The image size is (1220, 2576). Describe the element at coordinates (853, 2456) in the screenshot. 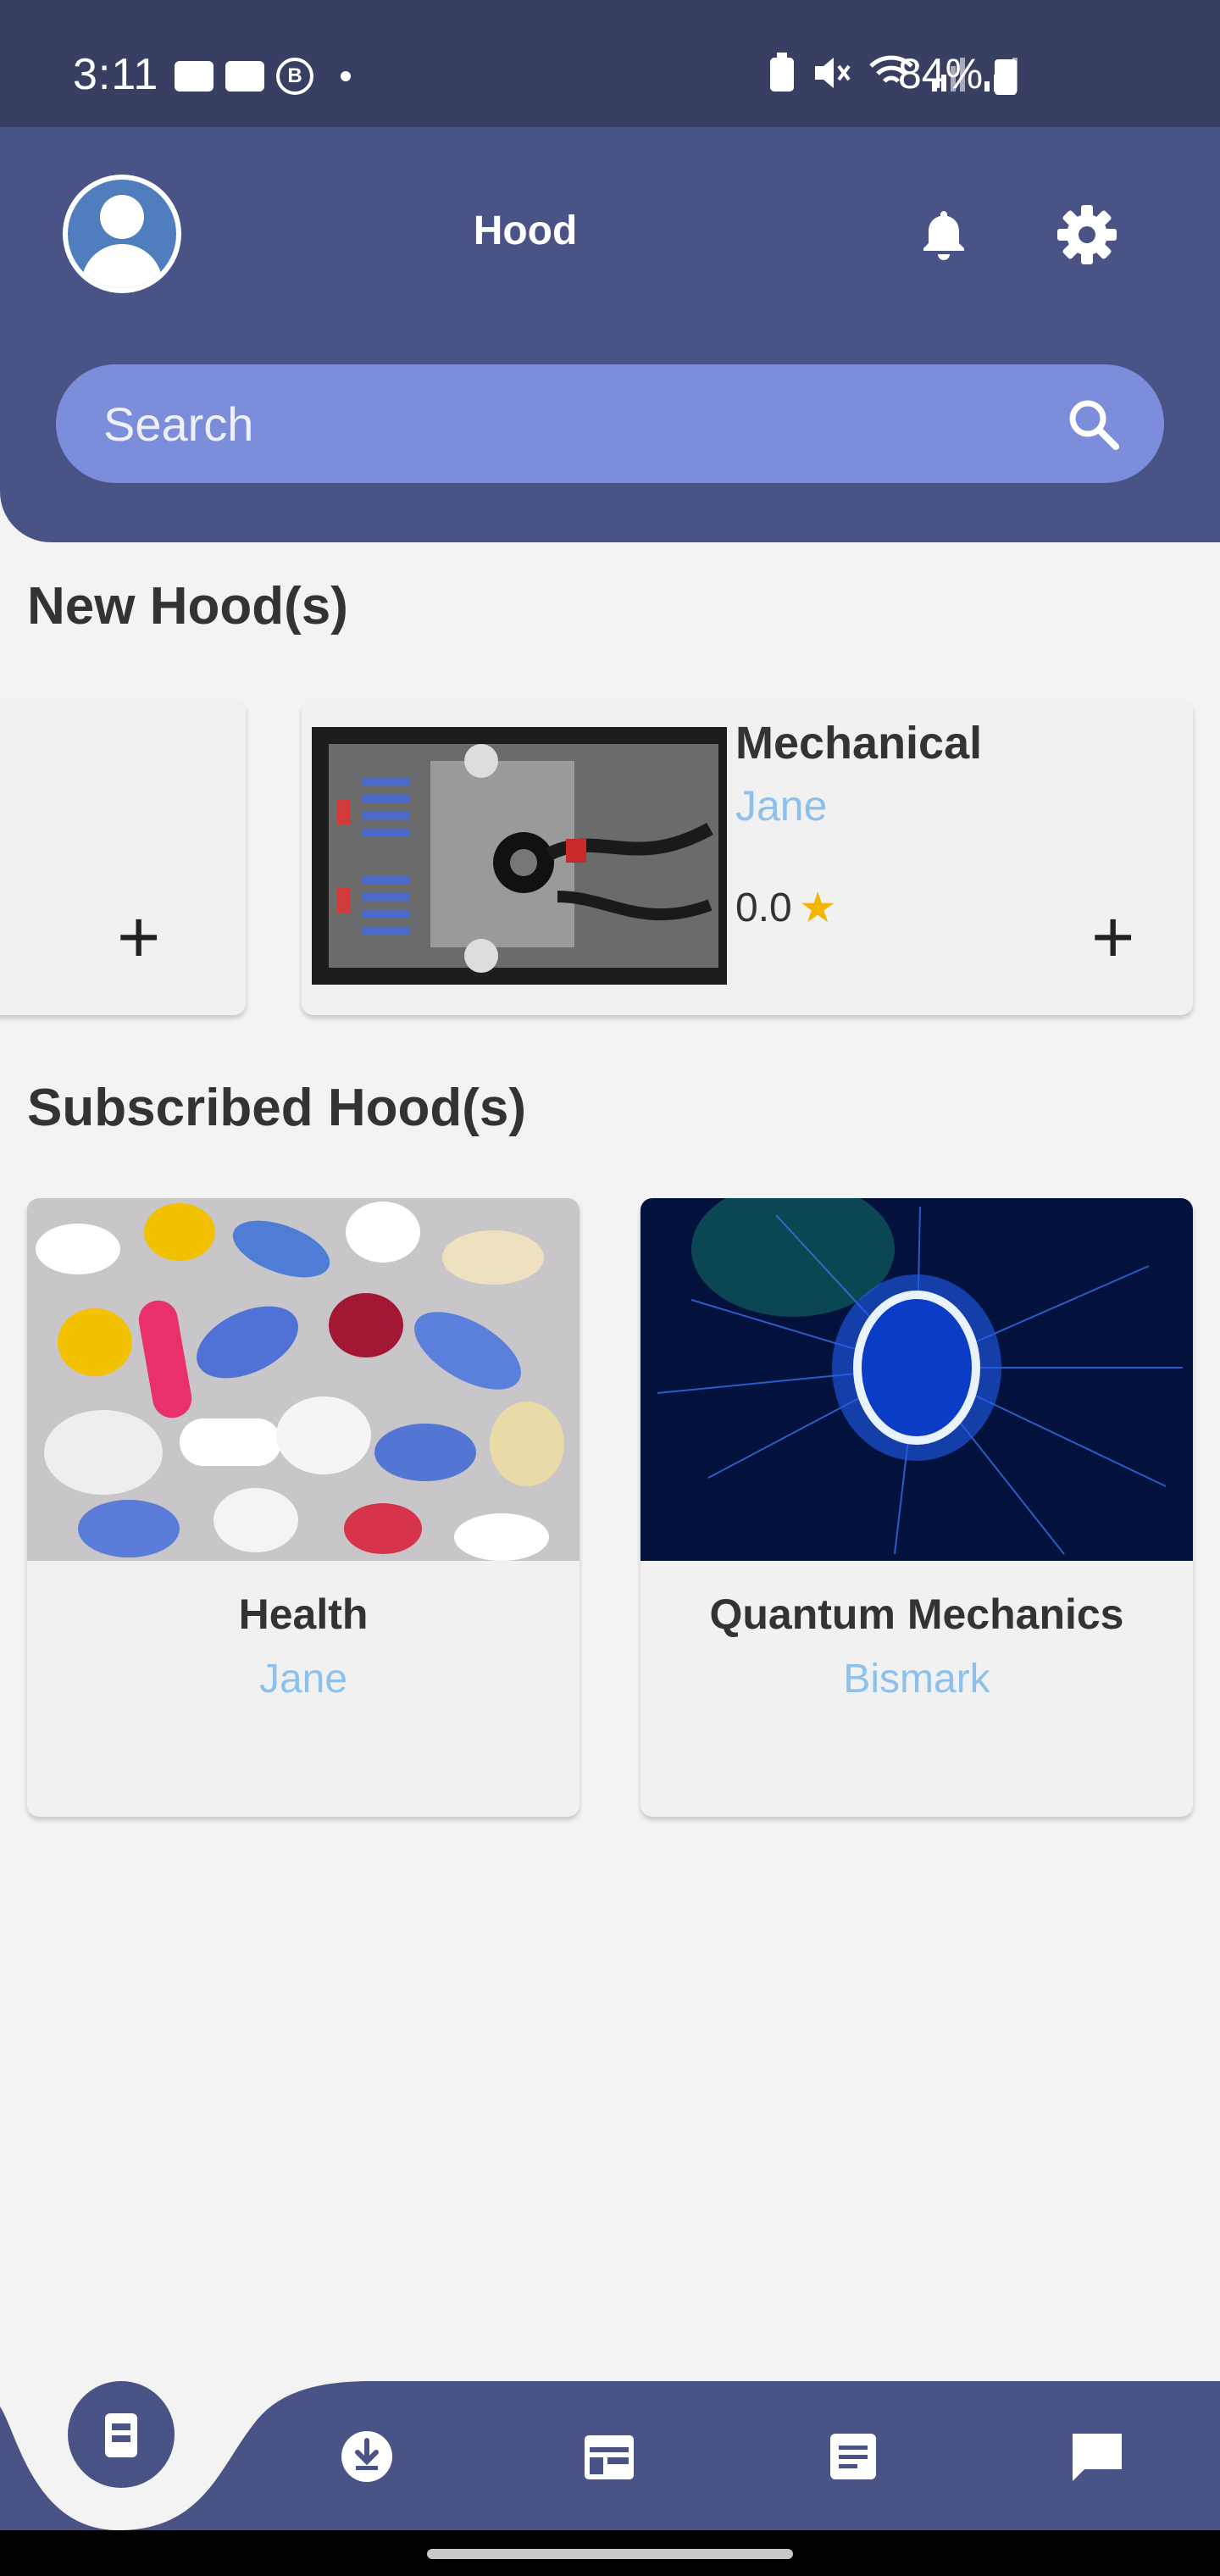

I see `notes-icon` at that location.